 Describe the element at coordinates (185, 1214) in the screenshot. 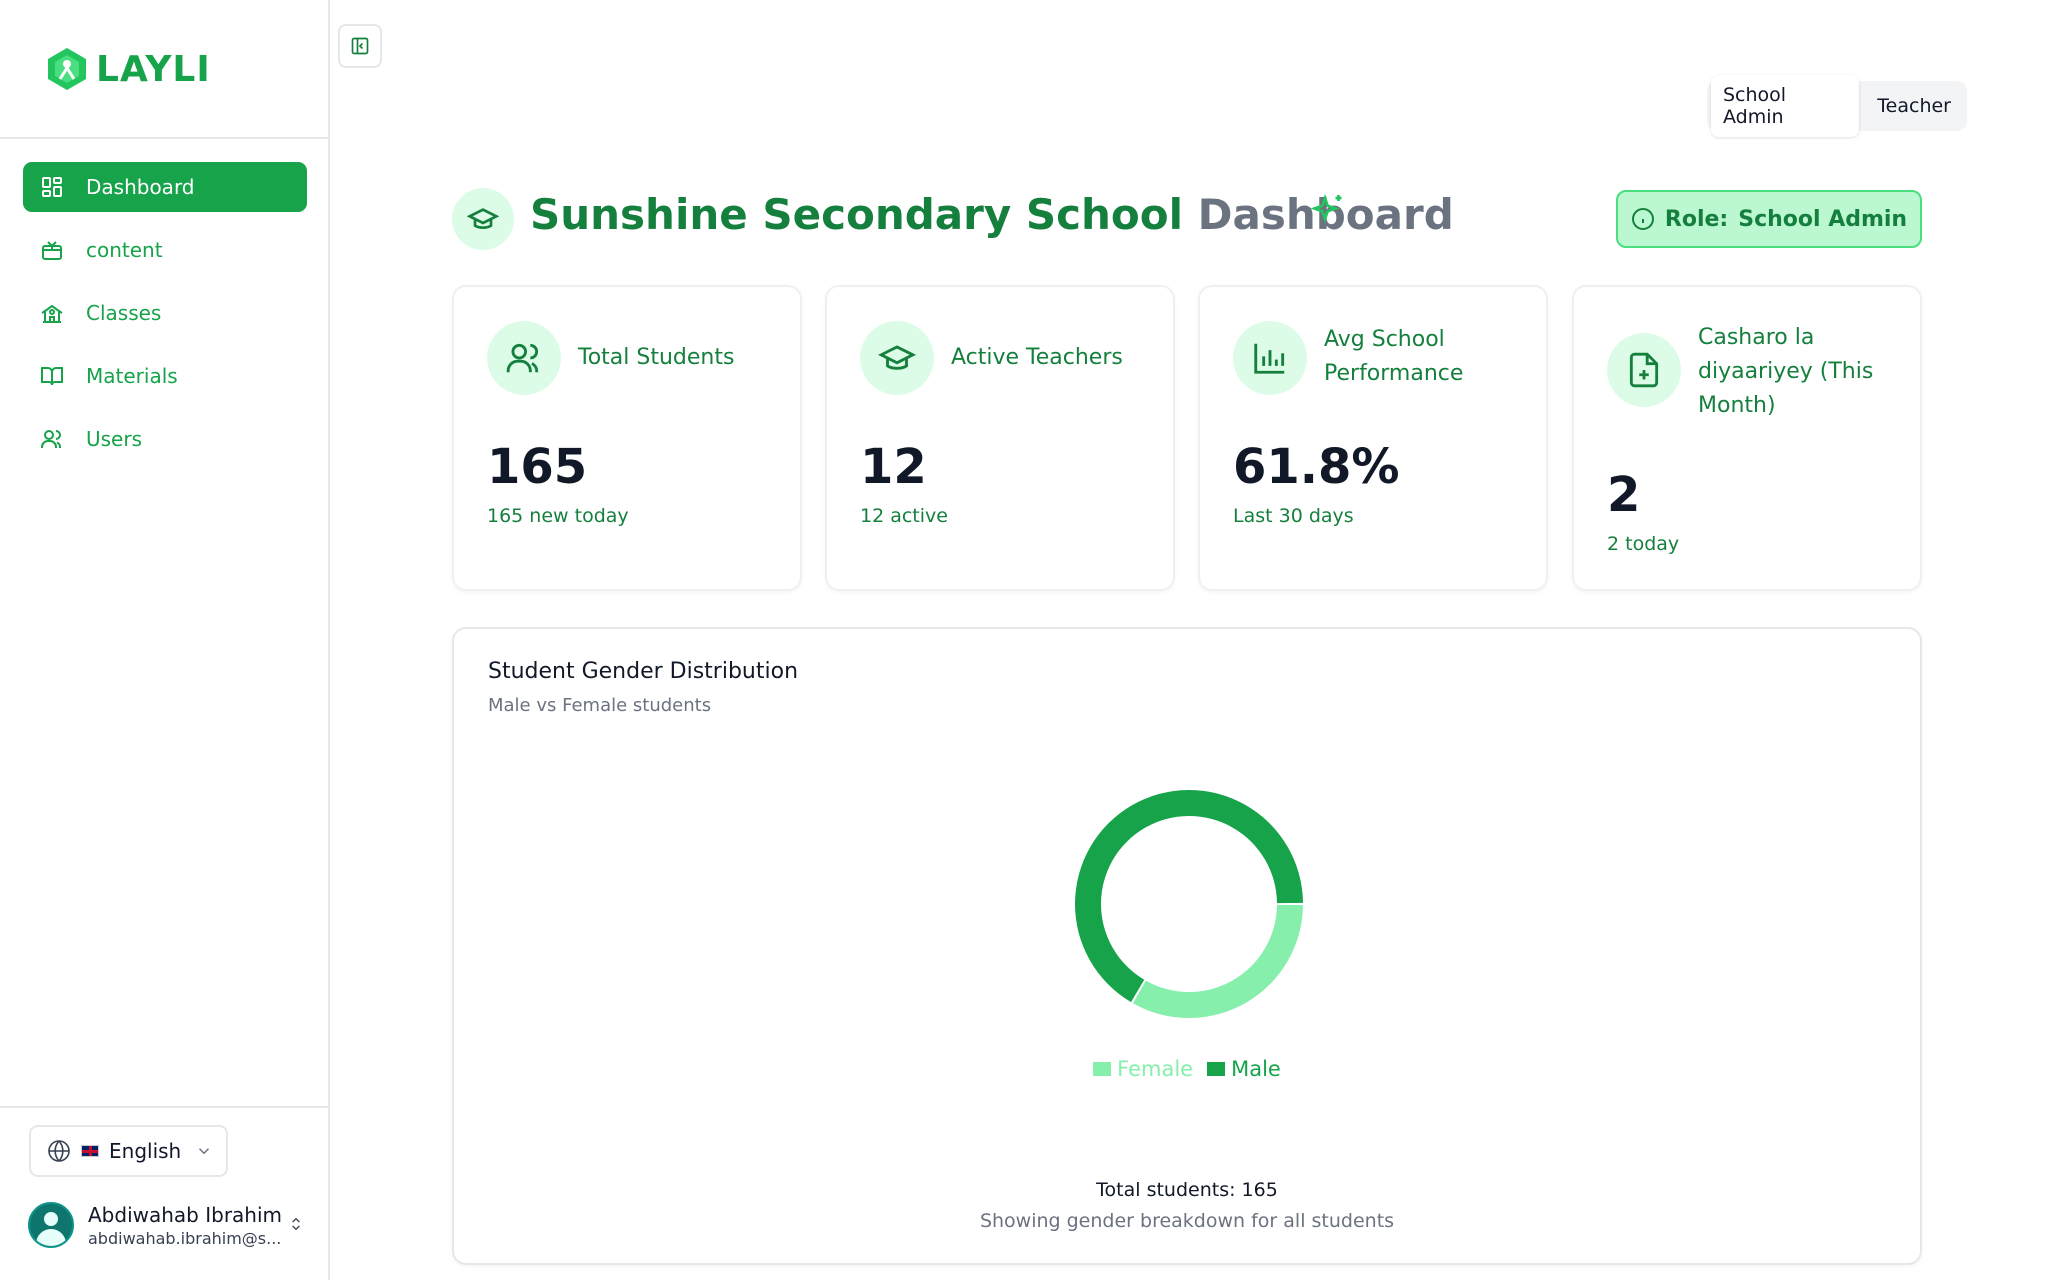

I see `user-name: Abdiwahab Ibrahim` at that location.